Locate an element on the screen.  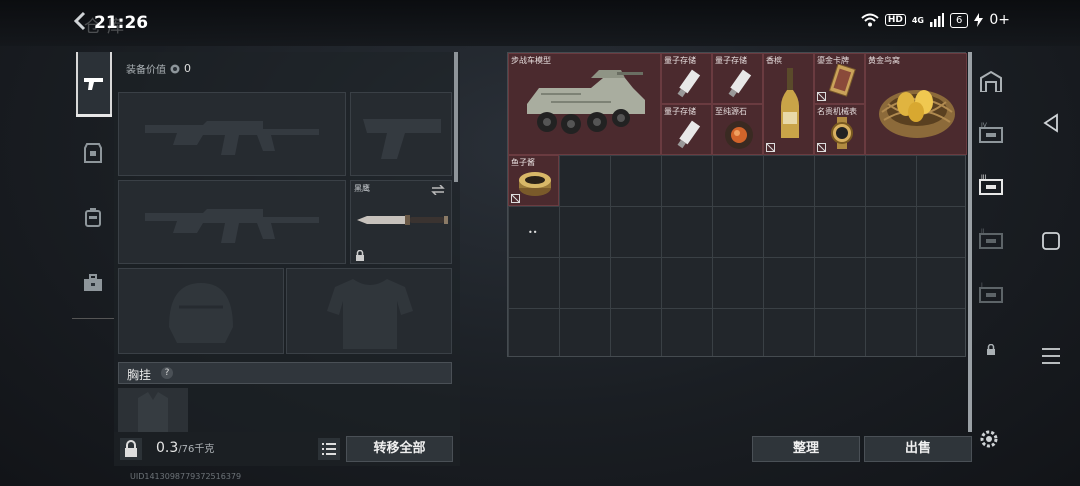
storage-tab-ii: II is located at coordinates (991, 239).